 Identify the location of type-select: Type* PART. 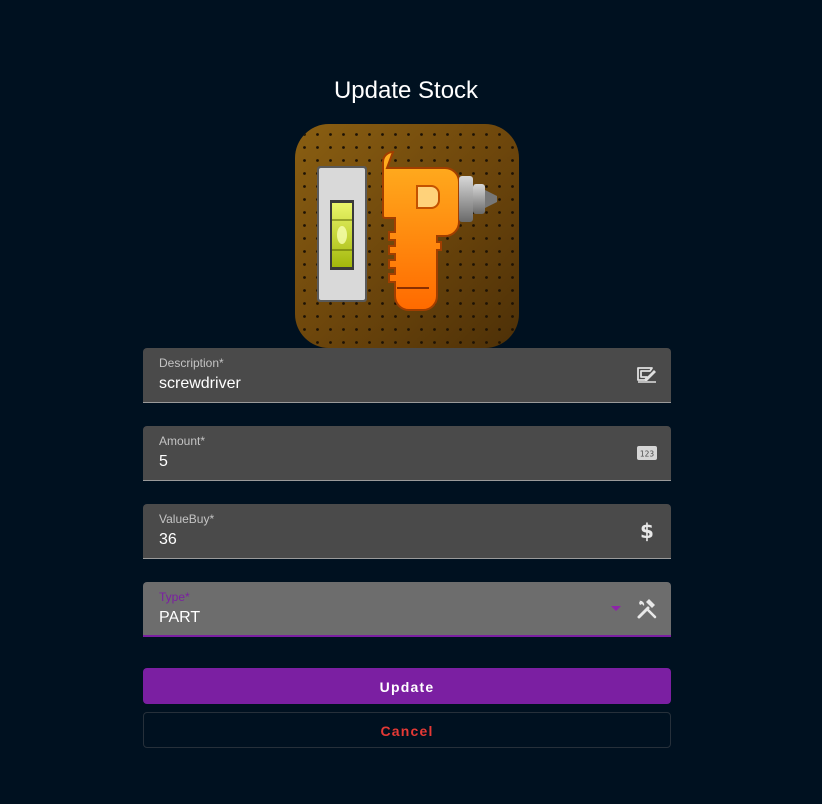
(407, 609).